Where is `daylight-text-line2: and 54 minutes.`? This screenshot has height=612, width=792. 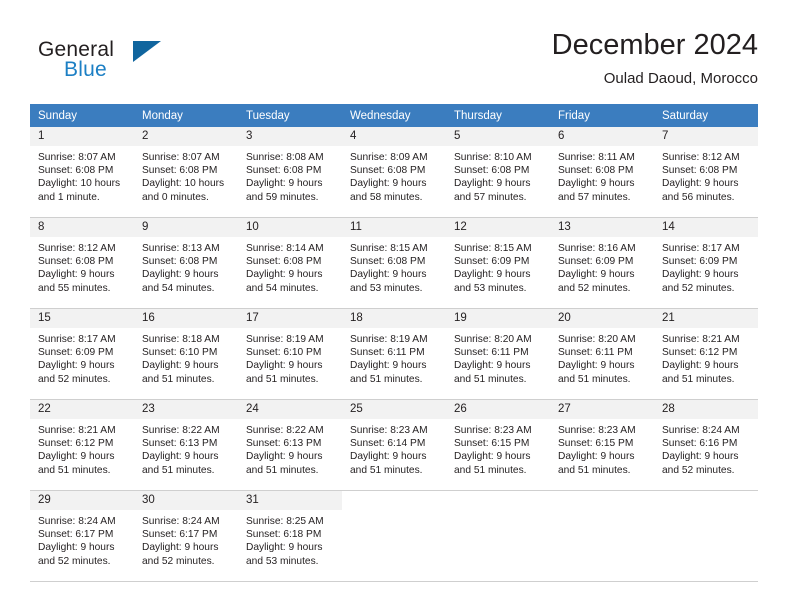 daylight-text-line2: and 54 minutes. is located at coordinates (282, 288).